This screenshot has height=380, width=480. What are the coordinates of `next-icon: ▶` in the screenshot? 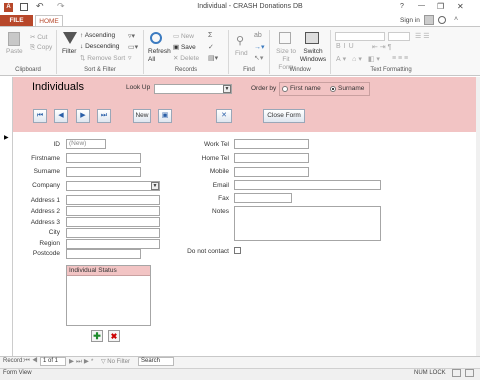 It's located at (83, 115).